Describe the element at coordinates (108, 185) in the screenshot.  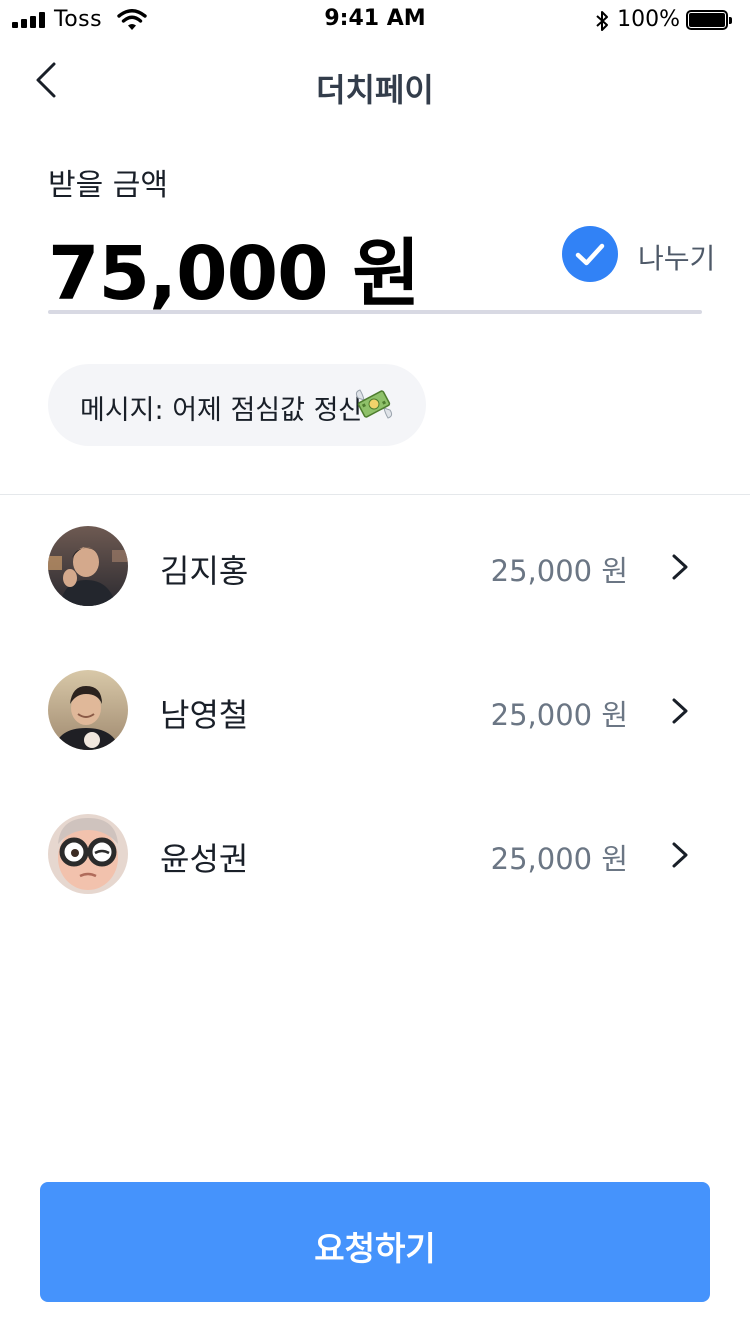
I see `amount-label: 받을 금액` at that location.